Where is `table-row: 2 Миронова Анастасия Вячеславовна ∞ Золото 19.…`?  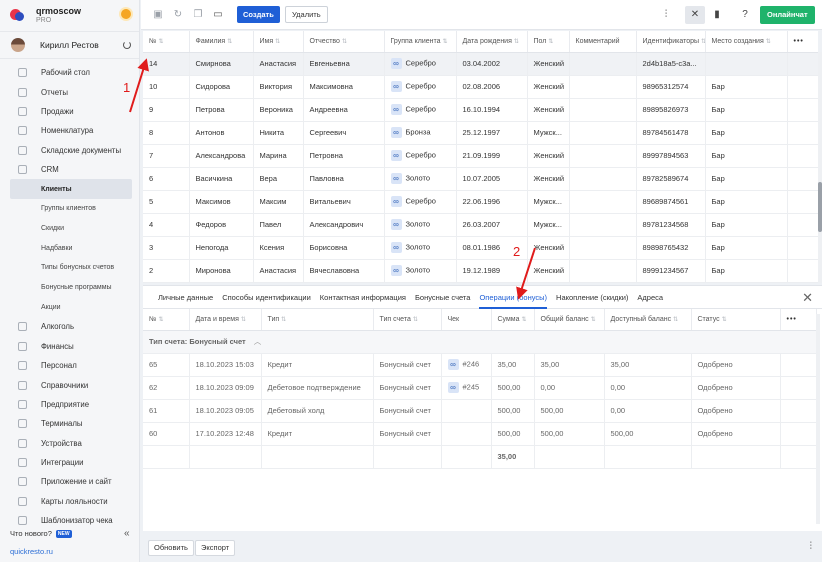 table-row: 2 Миронова Анастасия Вячеславовна ∞ Золото 19.… is located at coordinates (480, 271).